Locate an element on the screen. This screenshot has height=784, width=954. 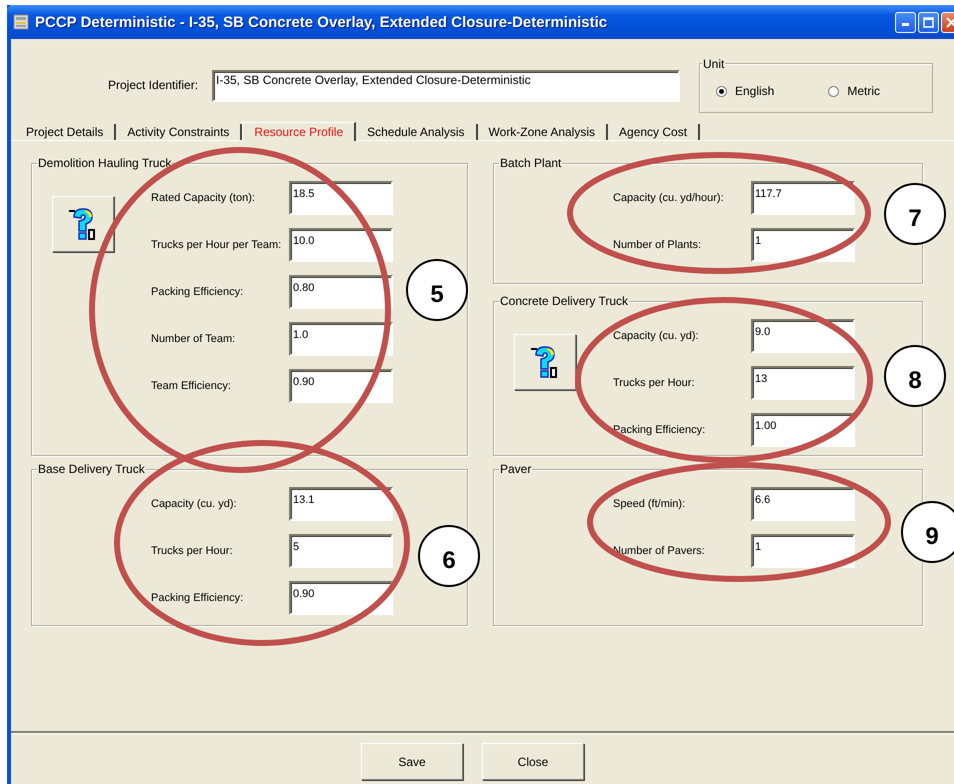
input-field: 1.00 is located at coordinates (803, 430).